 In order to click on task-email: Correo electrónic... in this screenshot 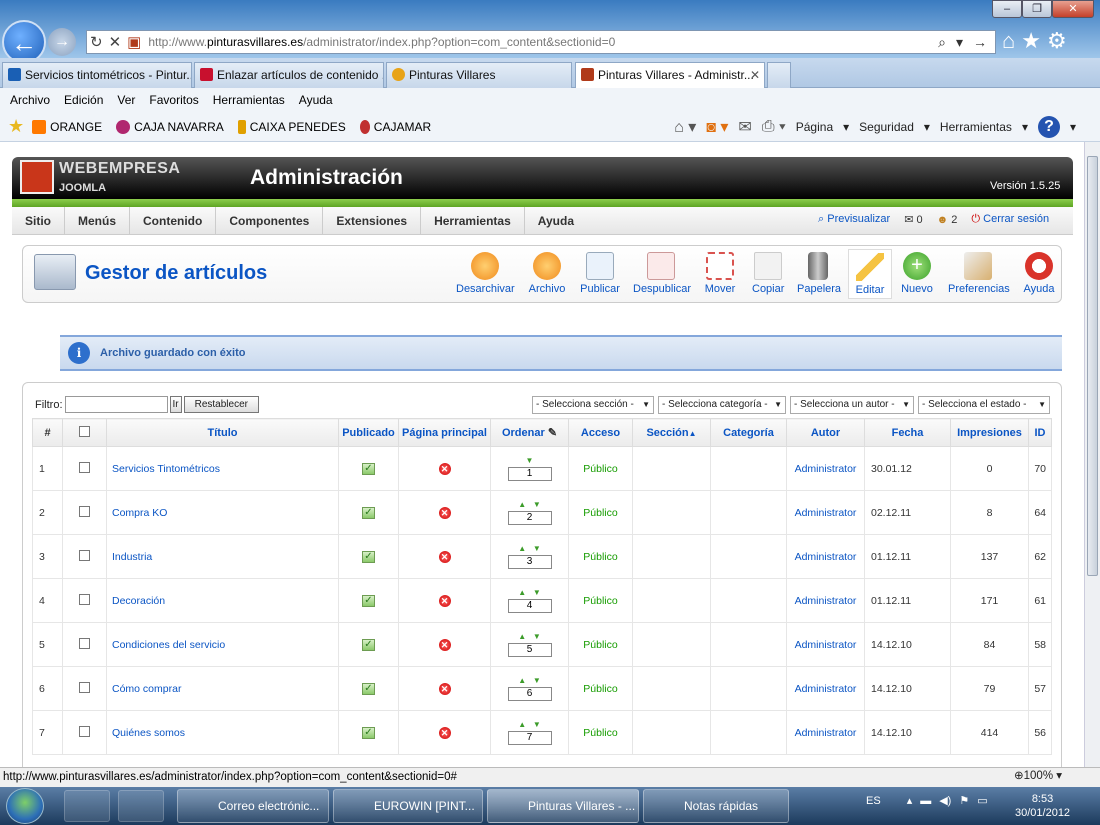, I will do `click(253, 806)`.